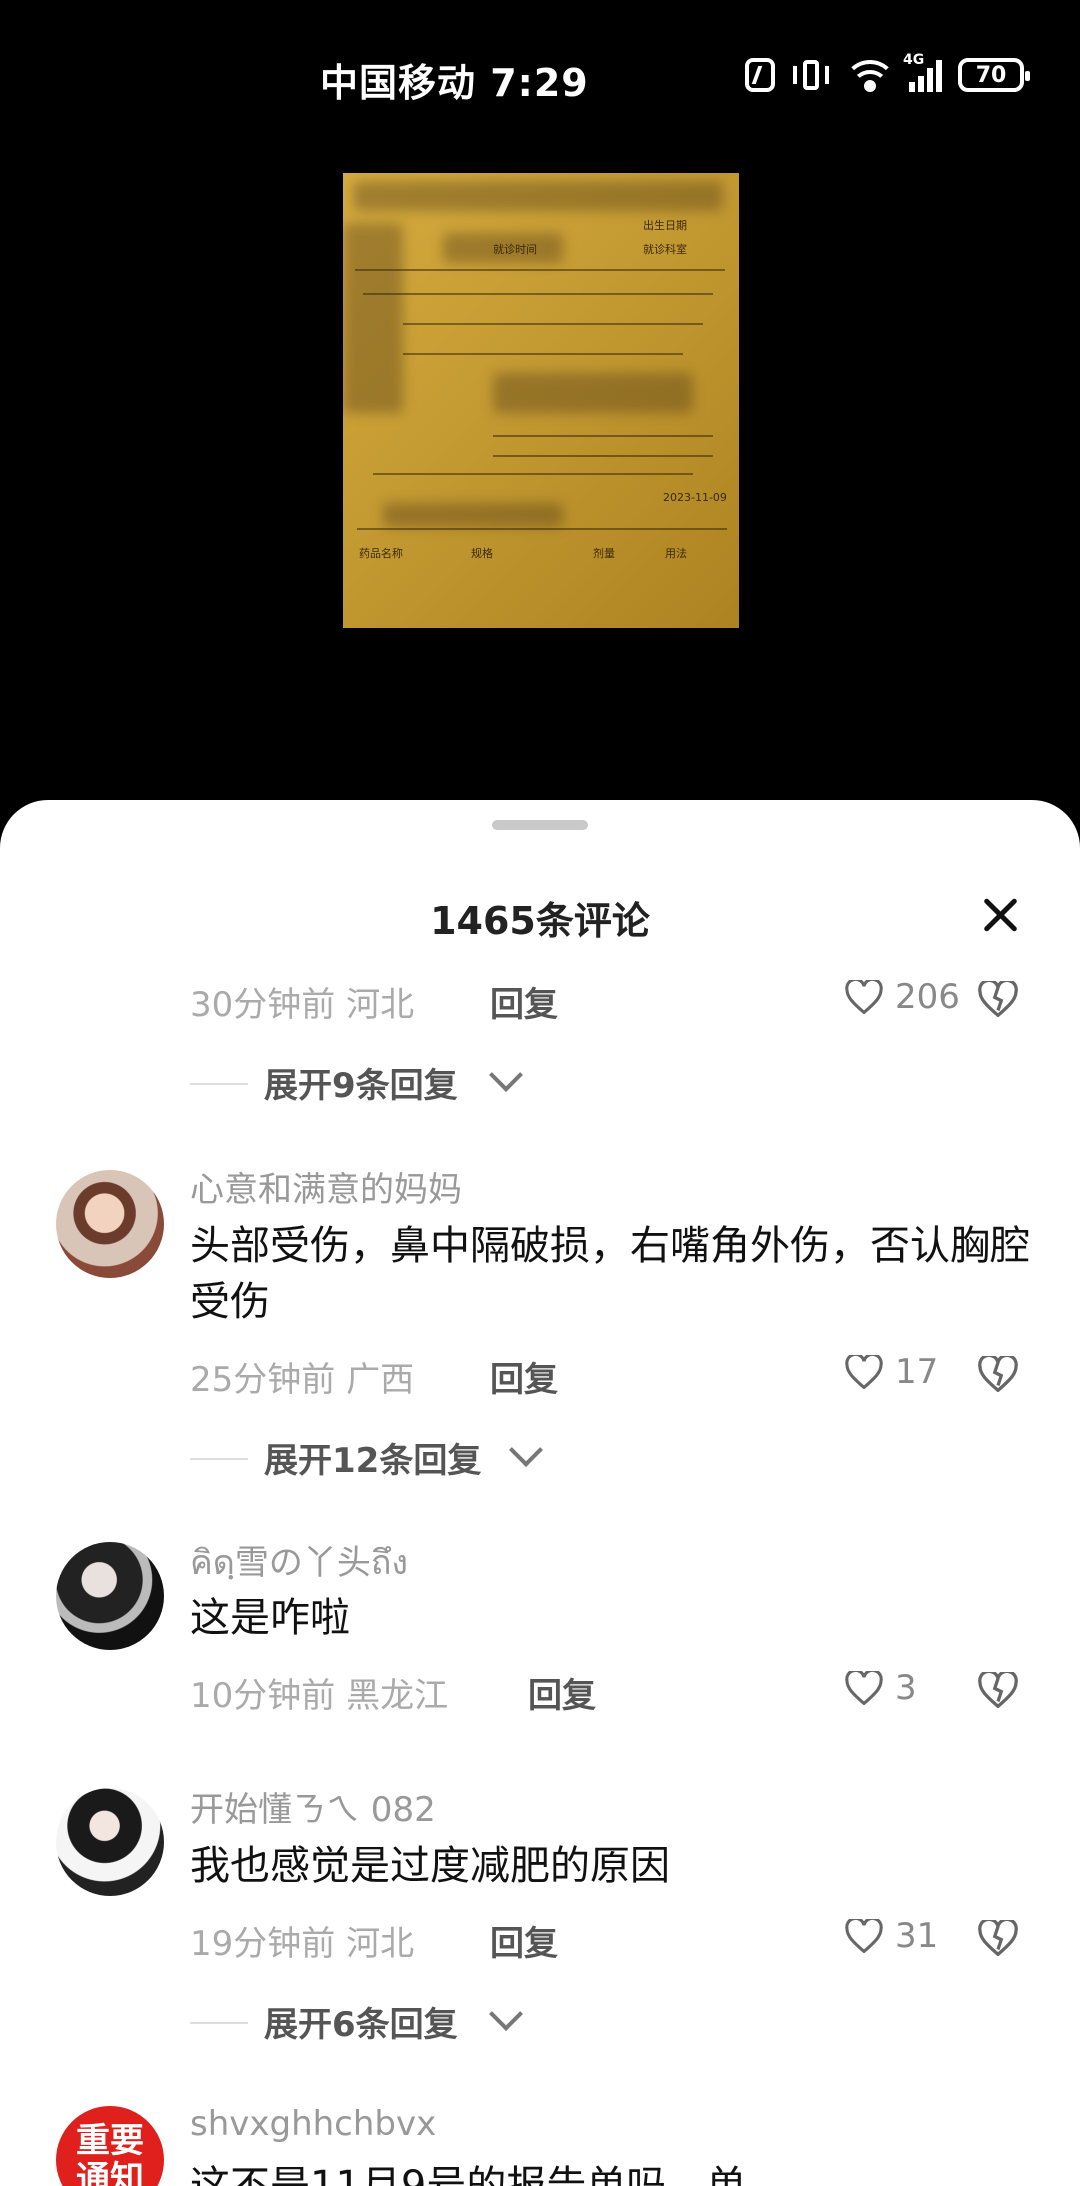 This screenshot has height=2186, width=1080. I want to click on doc-text-spec: 规格, so click(482, 553).